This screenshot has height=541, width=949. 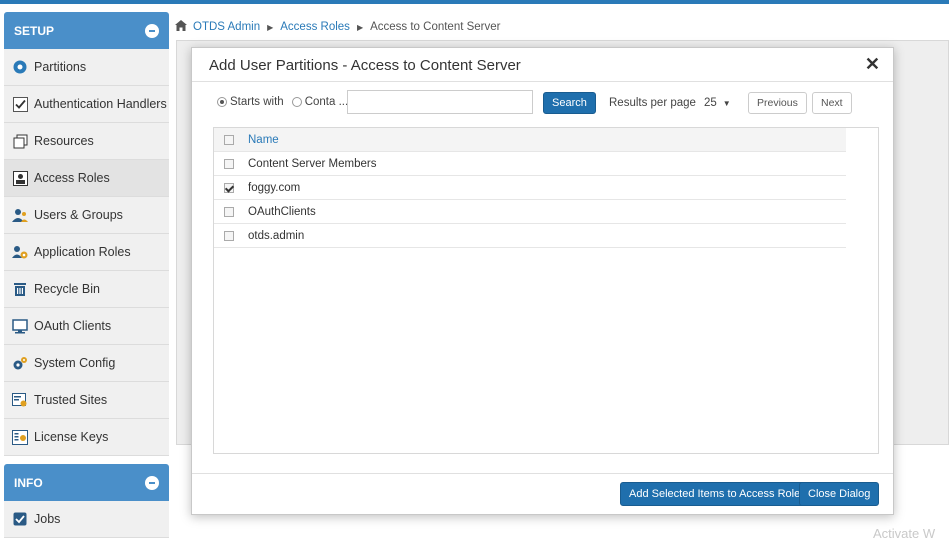 I want to click on top-accent-bar, so click(x=474, y=2).